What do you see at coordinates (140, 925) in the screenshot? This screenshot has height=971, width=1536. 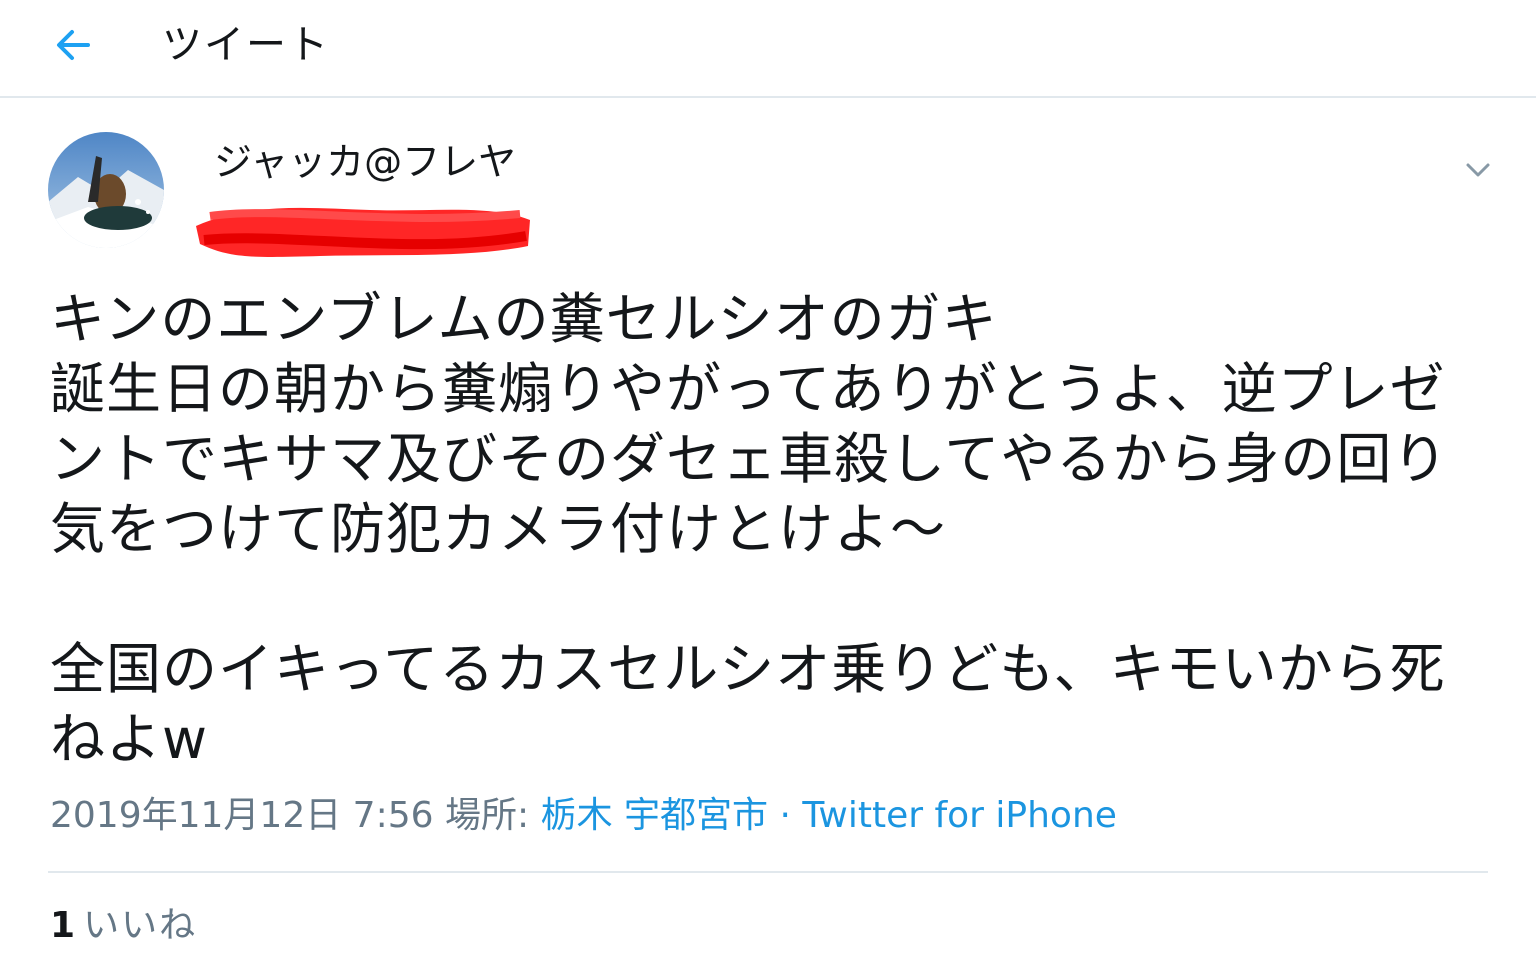 I see `likes-label: いいね` at bounding box center [140, 925].